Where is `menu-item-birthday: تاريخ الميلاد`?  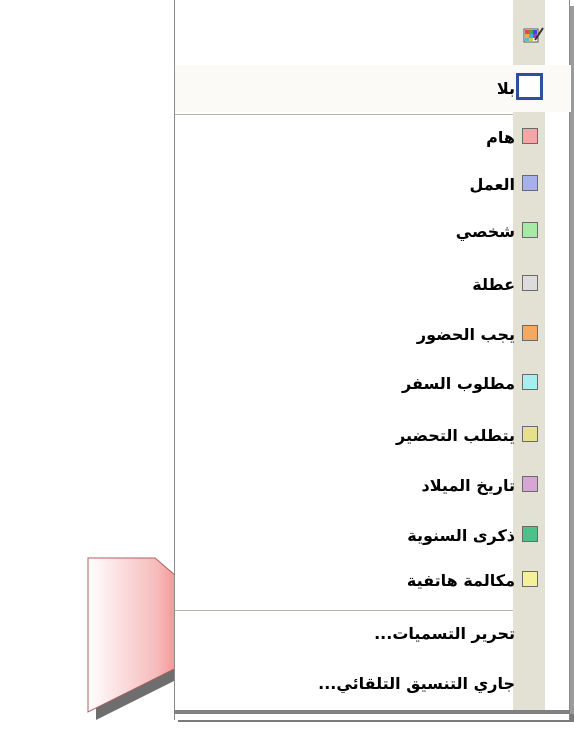 menu-item-birthday: تاريخ الميلاد is located at coordinates (373, 485).